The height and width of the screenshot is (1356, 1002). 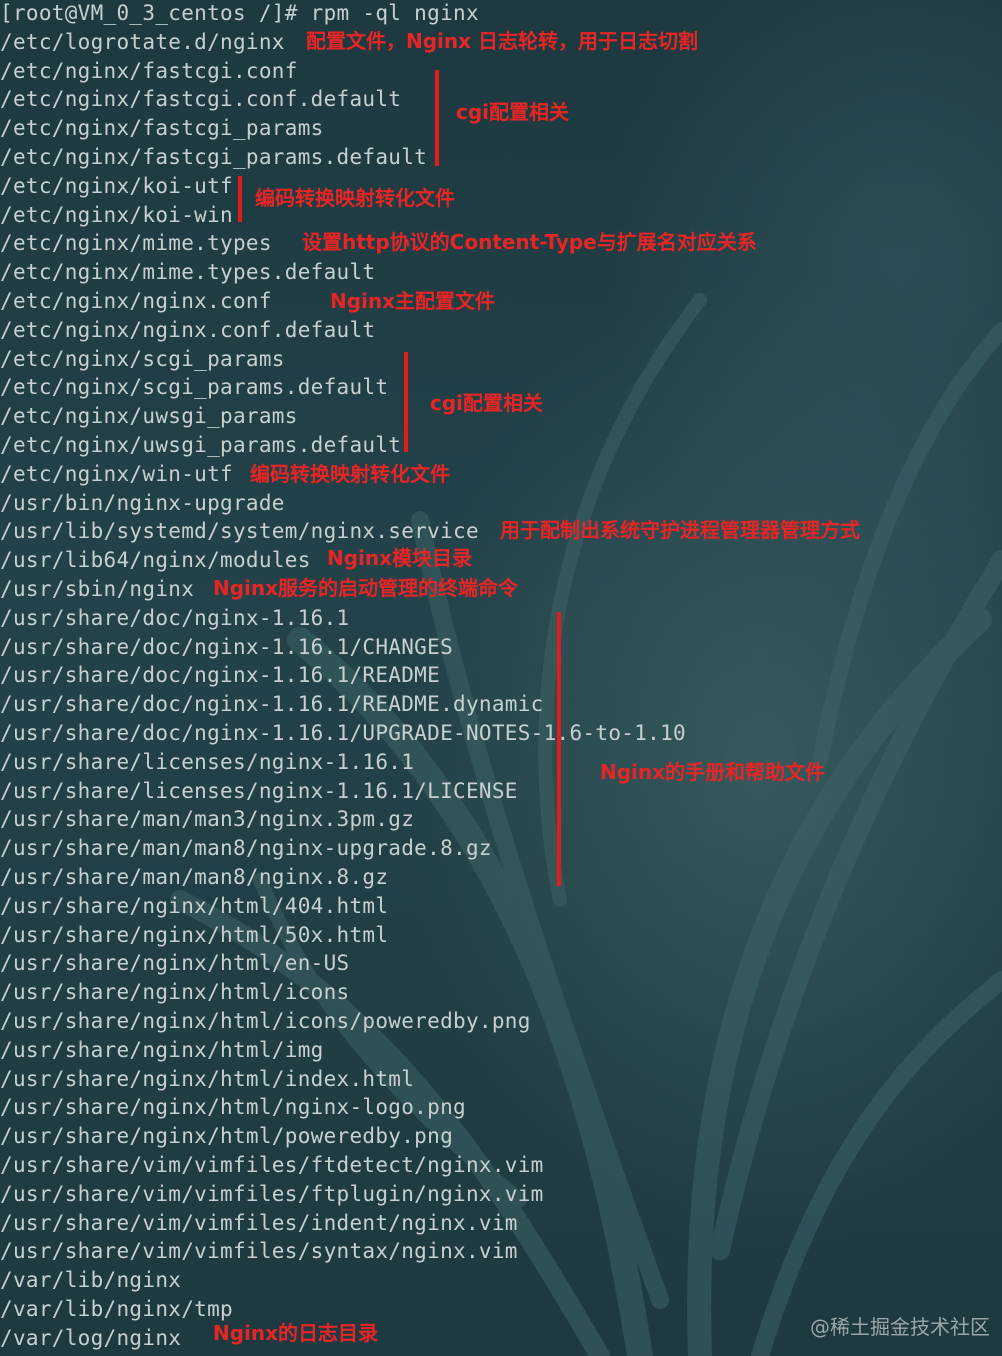 What do you see at coordinates (149, 416) in the screenshot?
I see `file-path-line: /etc/nginx/uwsgi_params` at bounding box center [149, 416].